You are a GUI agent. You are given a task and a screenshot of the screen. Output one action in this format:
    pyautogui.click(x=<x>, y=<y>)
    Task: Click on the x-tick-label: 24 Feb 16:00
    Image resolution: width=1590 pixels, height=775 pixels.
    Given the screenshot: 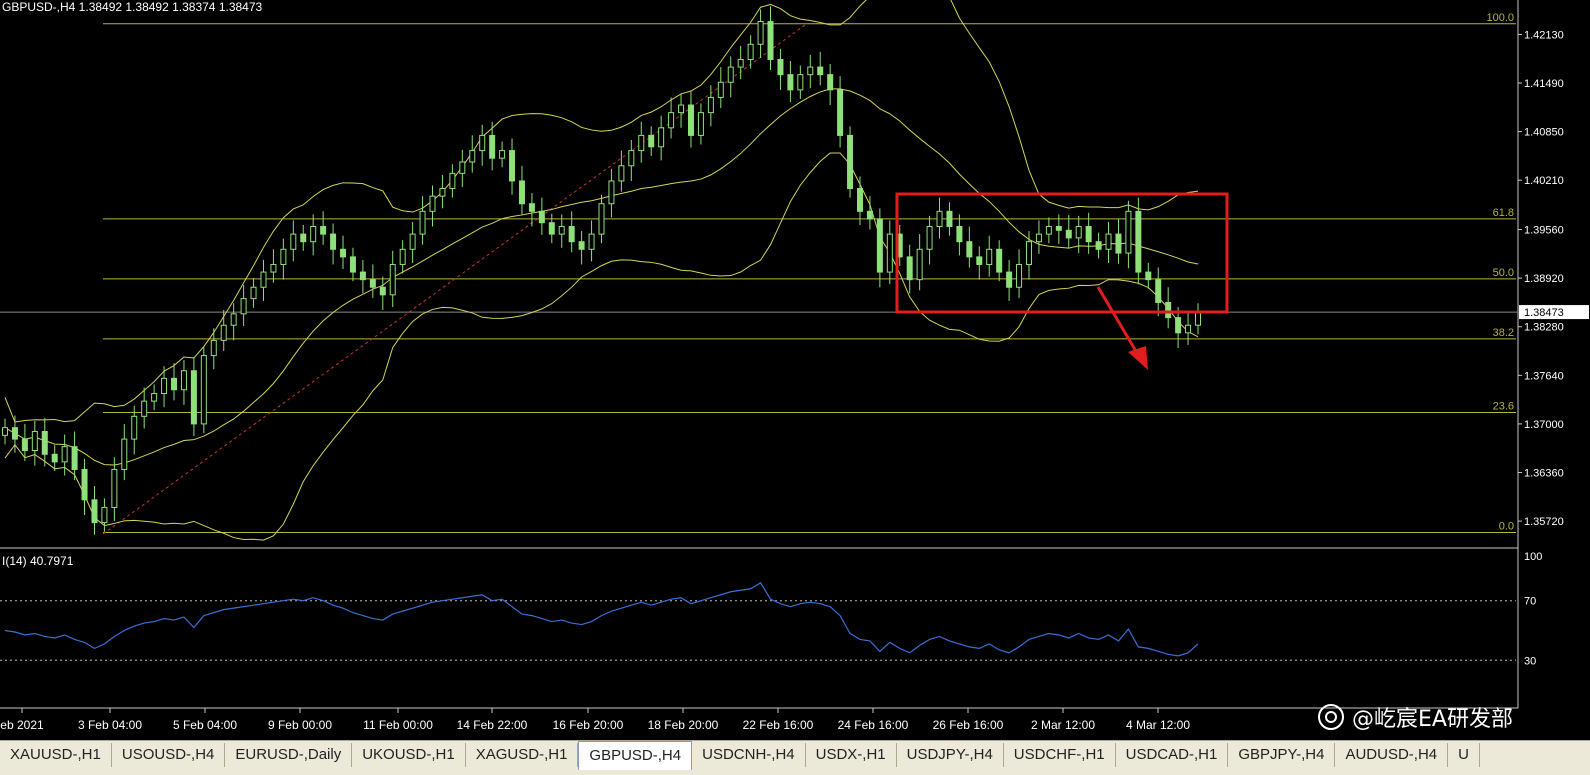 What is the action you would take?
    pyautogui.click(x=873, y=725)
    